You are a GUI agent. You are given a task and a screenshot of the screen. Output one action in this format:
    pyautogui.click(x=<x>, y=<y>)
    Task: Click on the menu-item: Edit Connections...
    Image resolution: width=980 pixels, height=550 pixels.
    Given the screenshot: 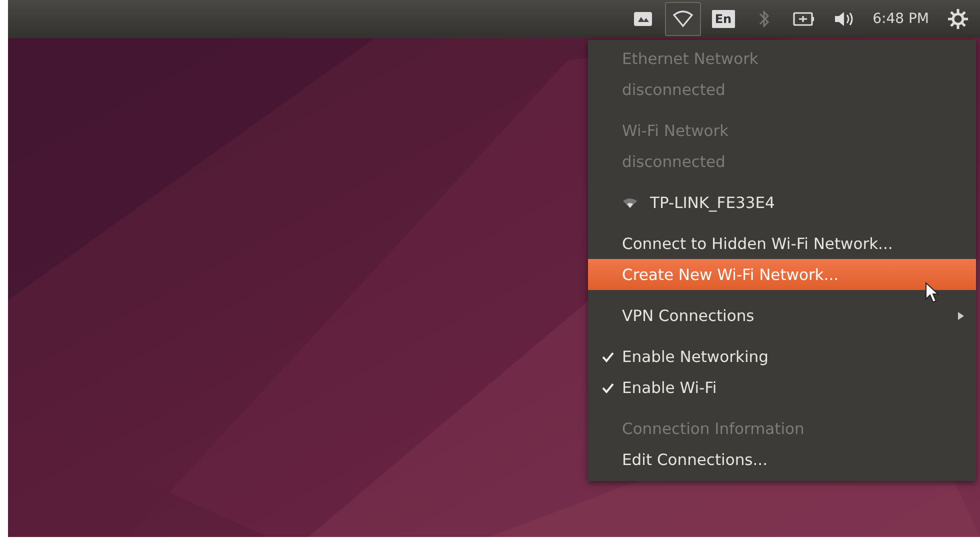 What is the action you would take?
    pyautogui.click(x=782, y=459)
    